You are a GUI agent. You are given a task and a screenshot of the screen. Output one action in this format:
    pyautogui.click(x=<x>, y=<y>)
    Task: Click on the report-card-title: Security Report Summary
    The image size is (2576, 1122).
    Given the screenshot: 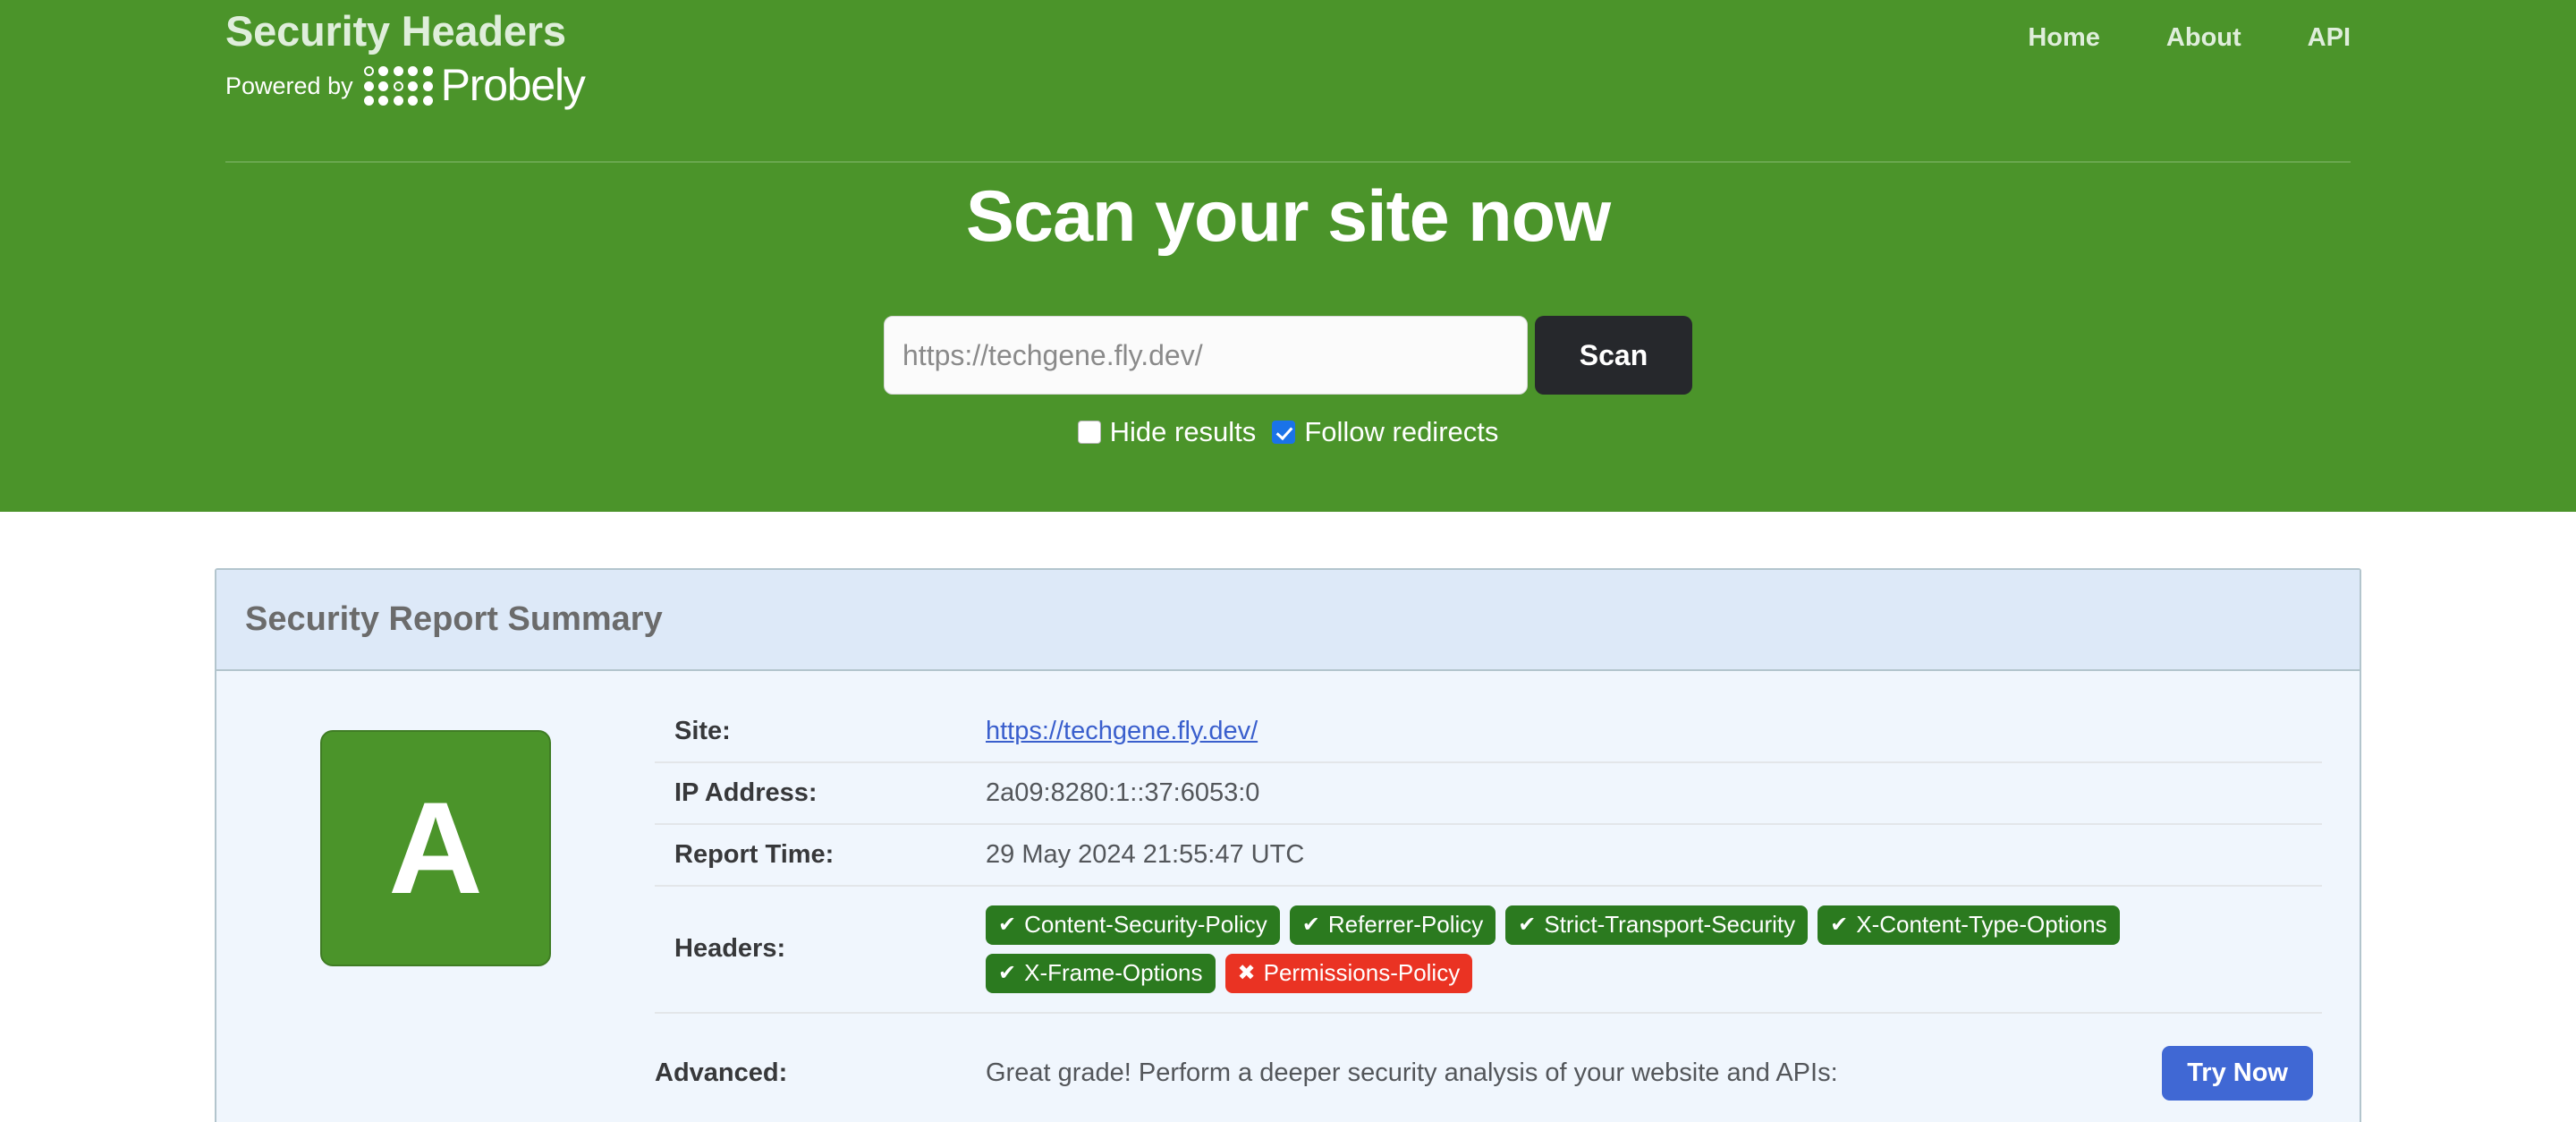 What is the action you would take?
    pyautogui.click(x=454, y=619)
    